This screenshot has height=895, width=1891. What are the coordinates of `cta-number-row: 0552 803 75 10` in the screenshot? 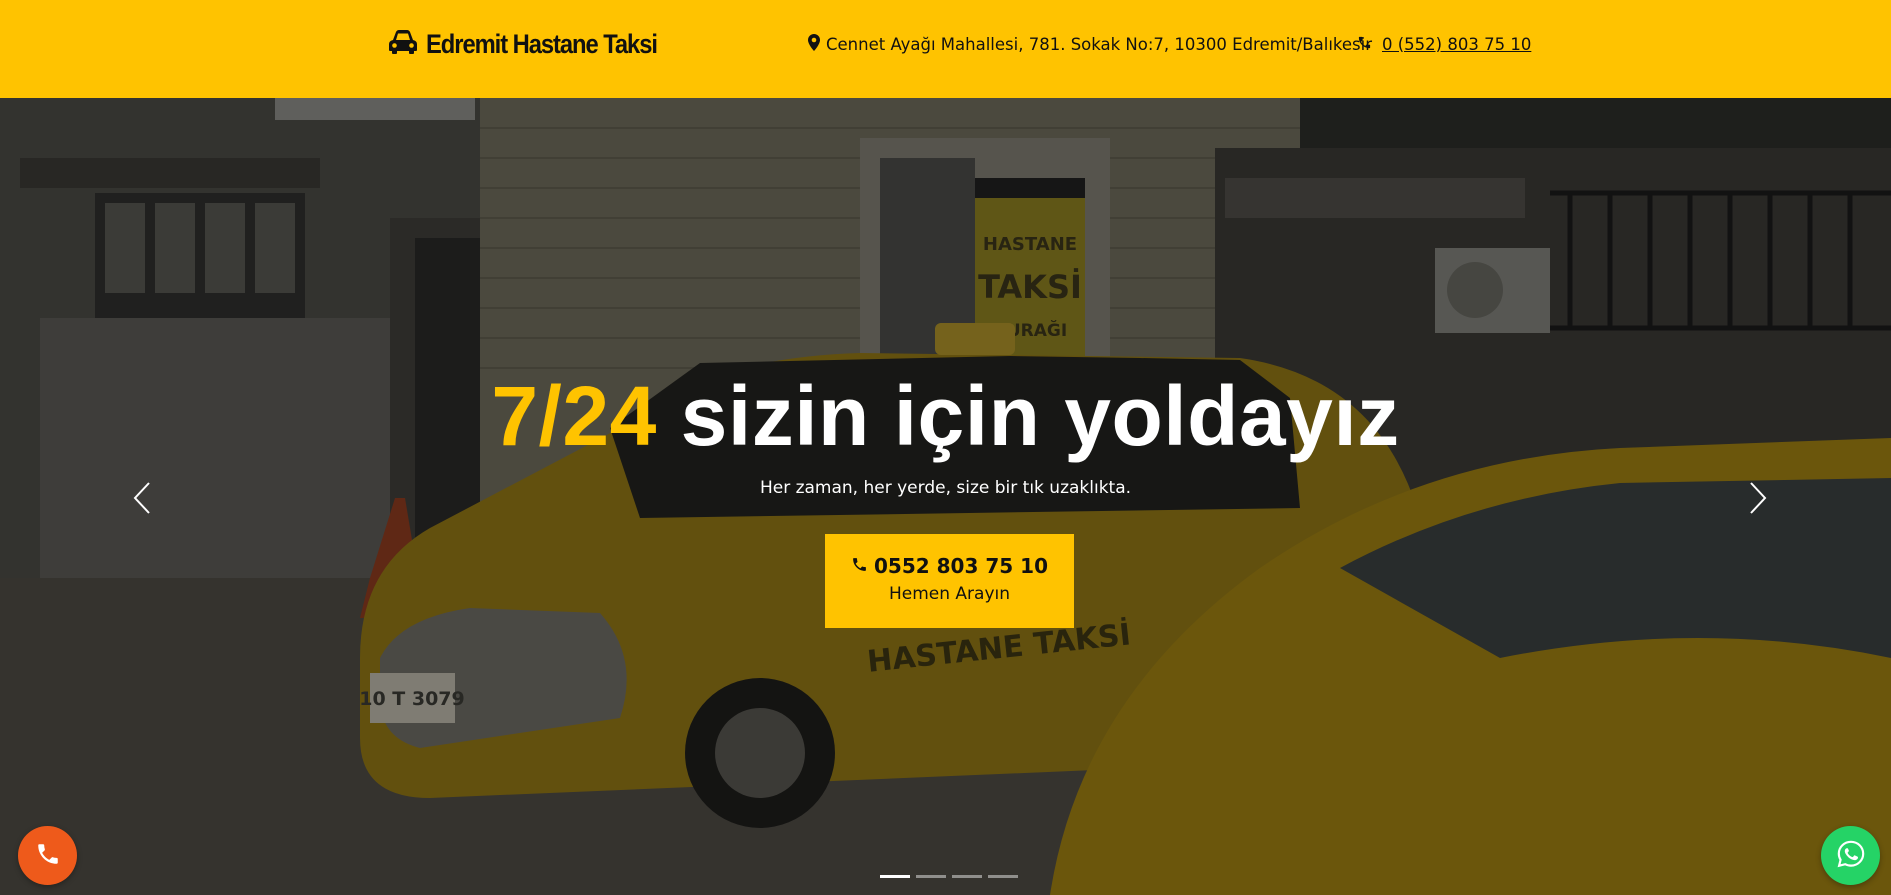 It's located at (949, 566).